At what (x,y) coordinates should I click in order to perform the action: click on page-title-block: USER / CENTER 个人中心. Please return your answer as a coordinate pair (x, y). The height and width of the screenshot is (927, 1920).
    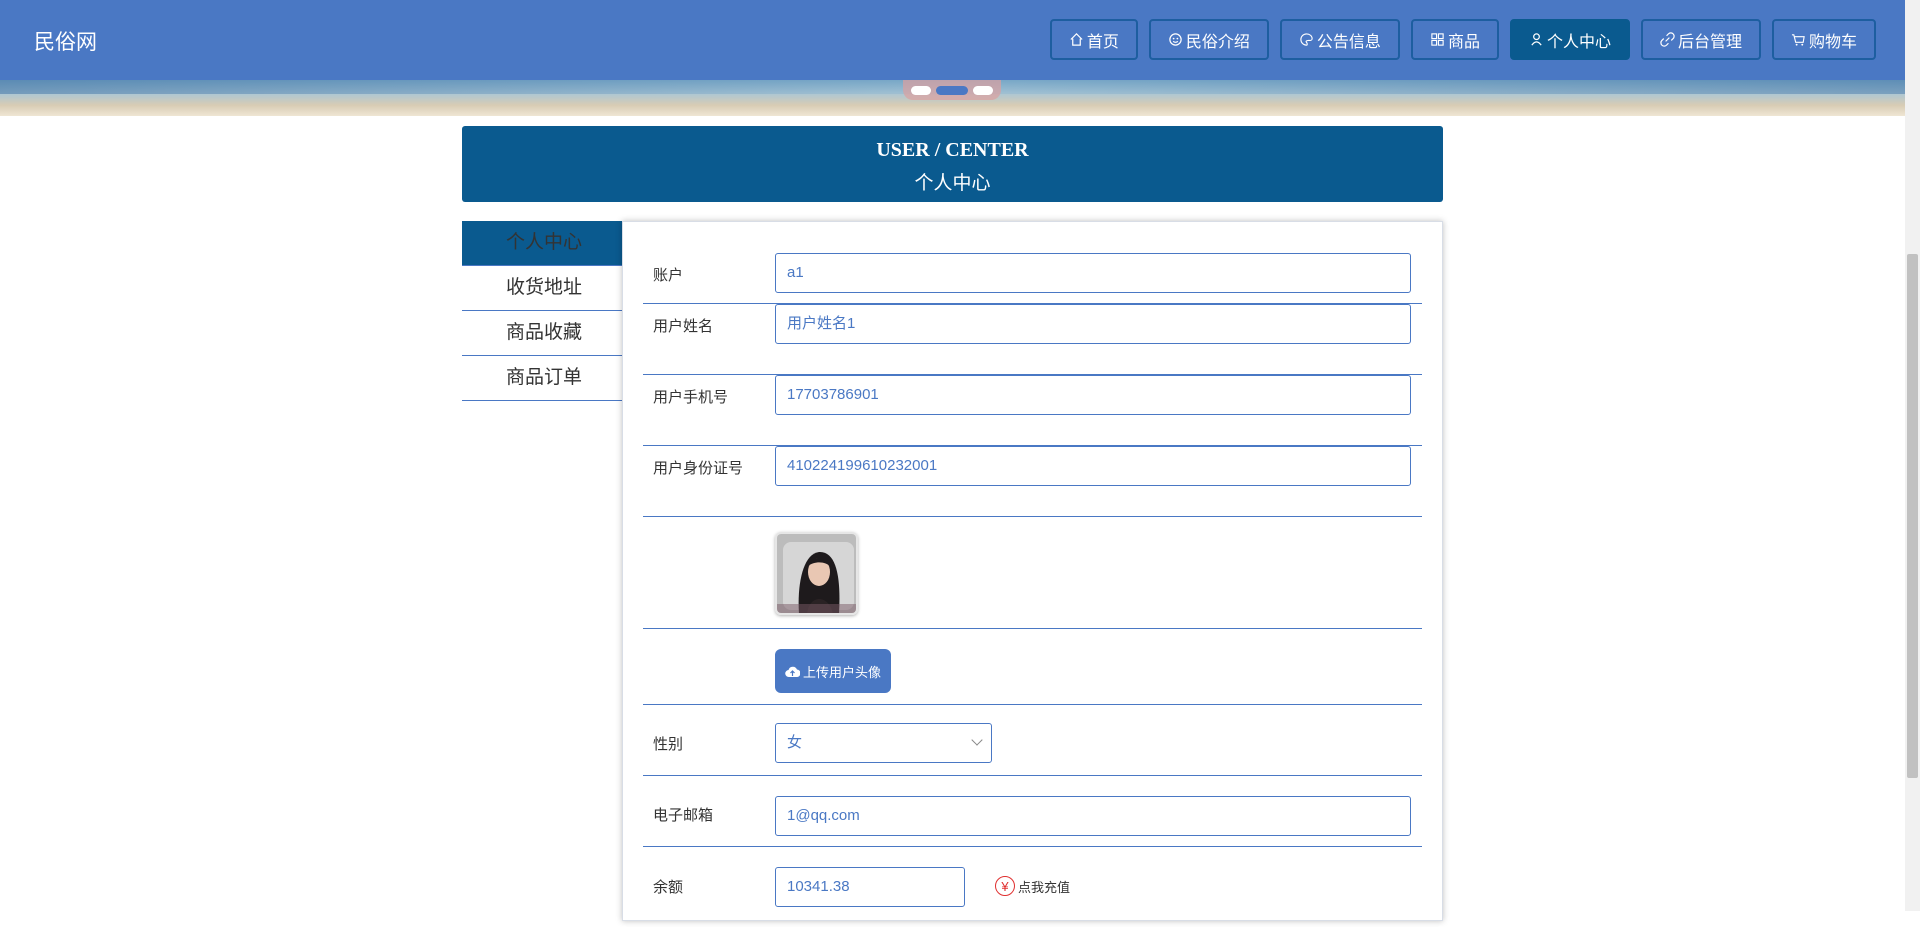
    Looking at the image, I should click on (952, 164).